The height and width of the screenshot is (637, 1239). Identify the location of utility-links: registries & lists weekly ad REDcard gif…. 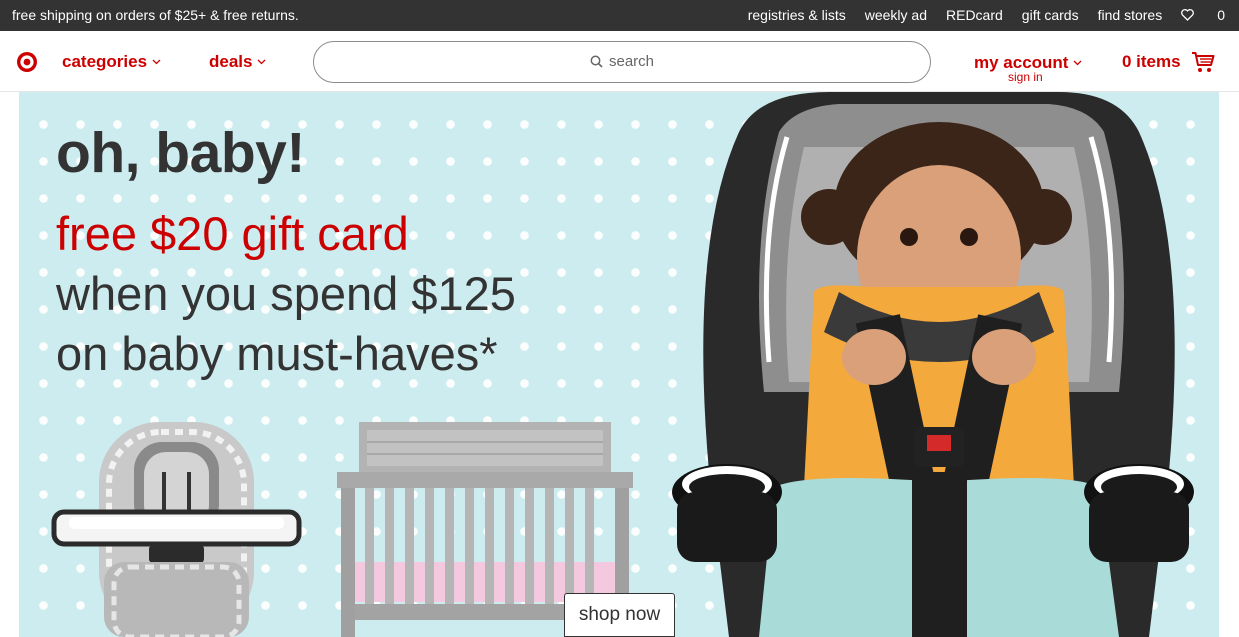
(977, 15).